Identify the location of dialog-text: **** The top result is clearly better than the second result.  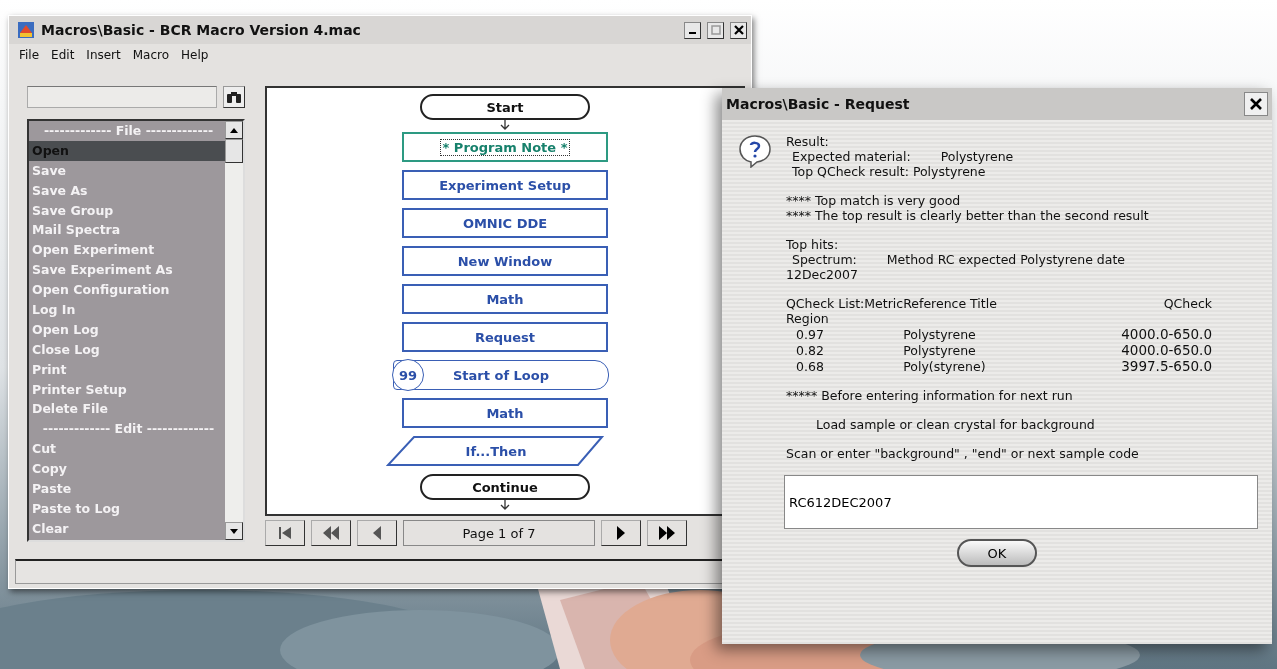
(967, 215).